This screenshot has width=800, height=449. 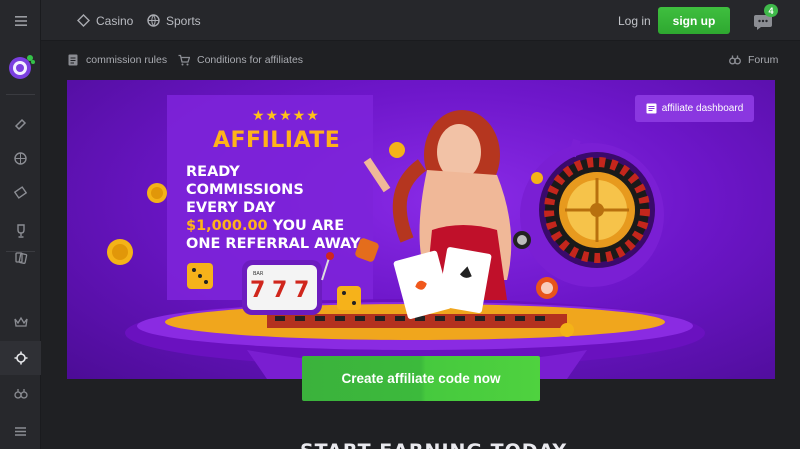 I want to click on hero-line-5: ONE REFERRAL AWAY, so click(x=273, y=244).